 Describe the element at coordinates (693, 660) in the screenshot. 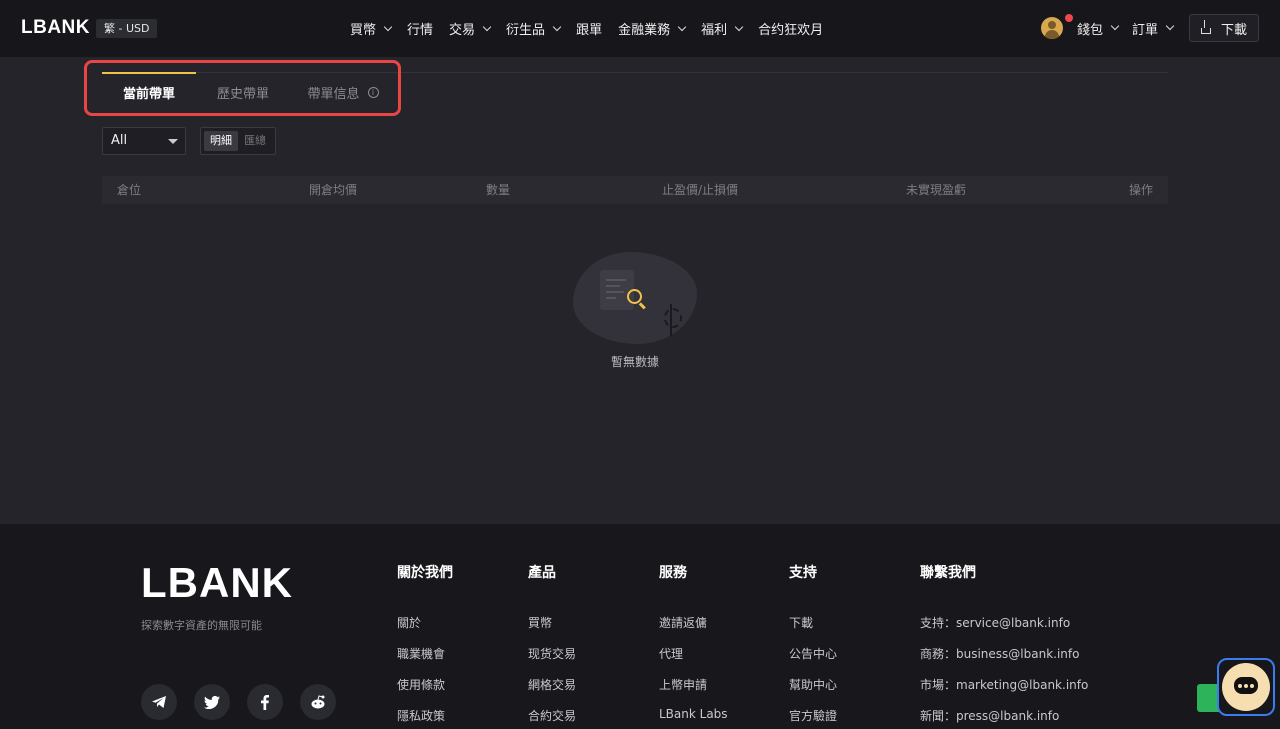

I see `footer-link: 代理` at that location.